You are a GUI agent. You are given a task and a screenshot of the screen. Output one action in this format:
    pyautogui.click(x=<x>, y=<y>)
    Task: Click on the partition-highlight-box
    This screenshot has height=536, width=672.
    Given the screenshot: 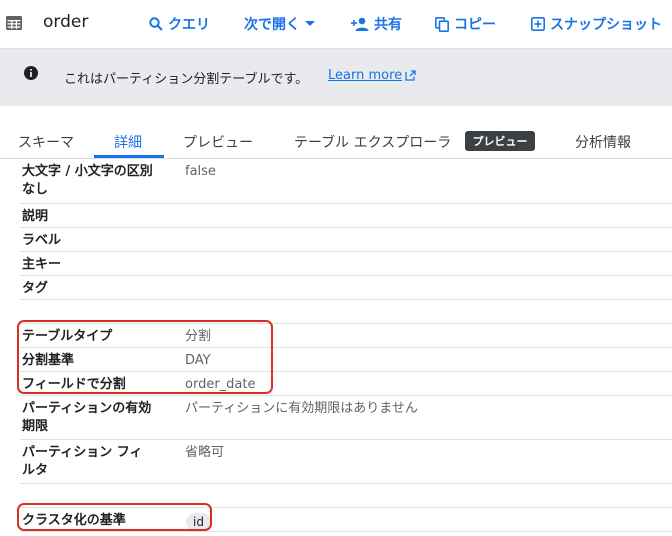 What is the action you would take?
    pyautogui.click(x=145, y=357)
    